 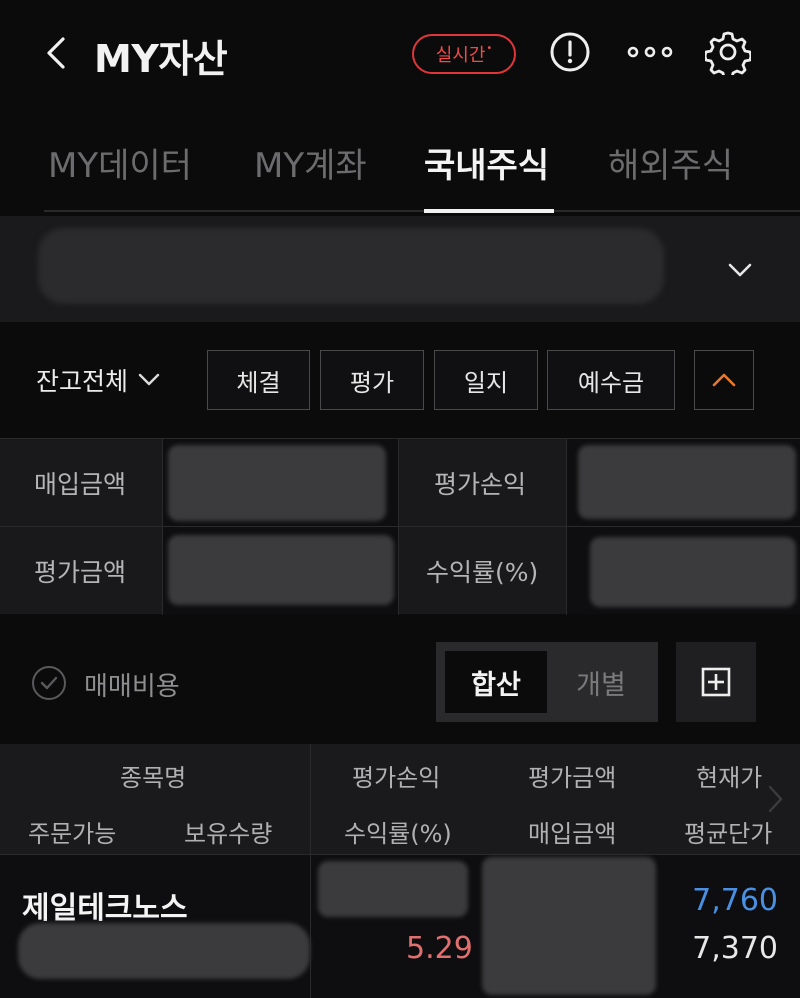 What do you see at coordinates (310, 162) in the screenshot?
I see `tab-my-account: MY계좌` at bounding box center [310, 162].